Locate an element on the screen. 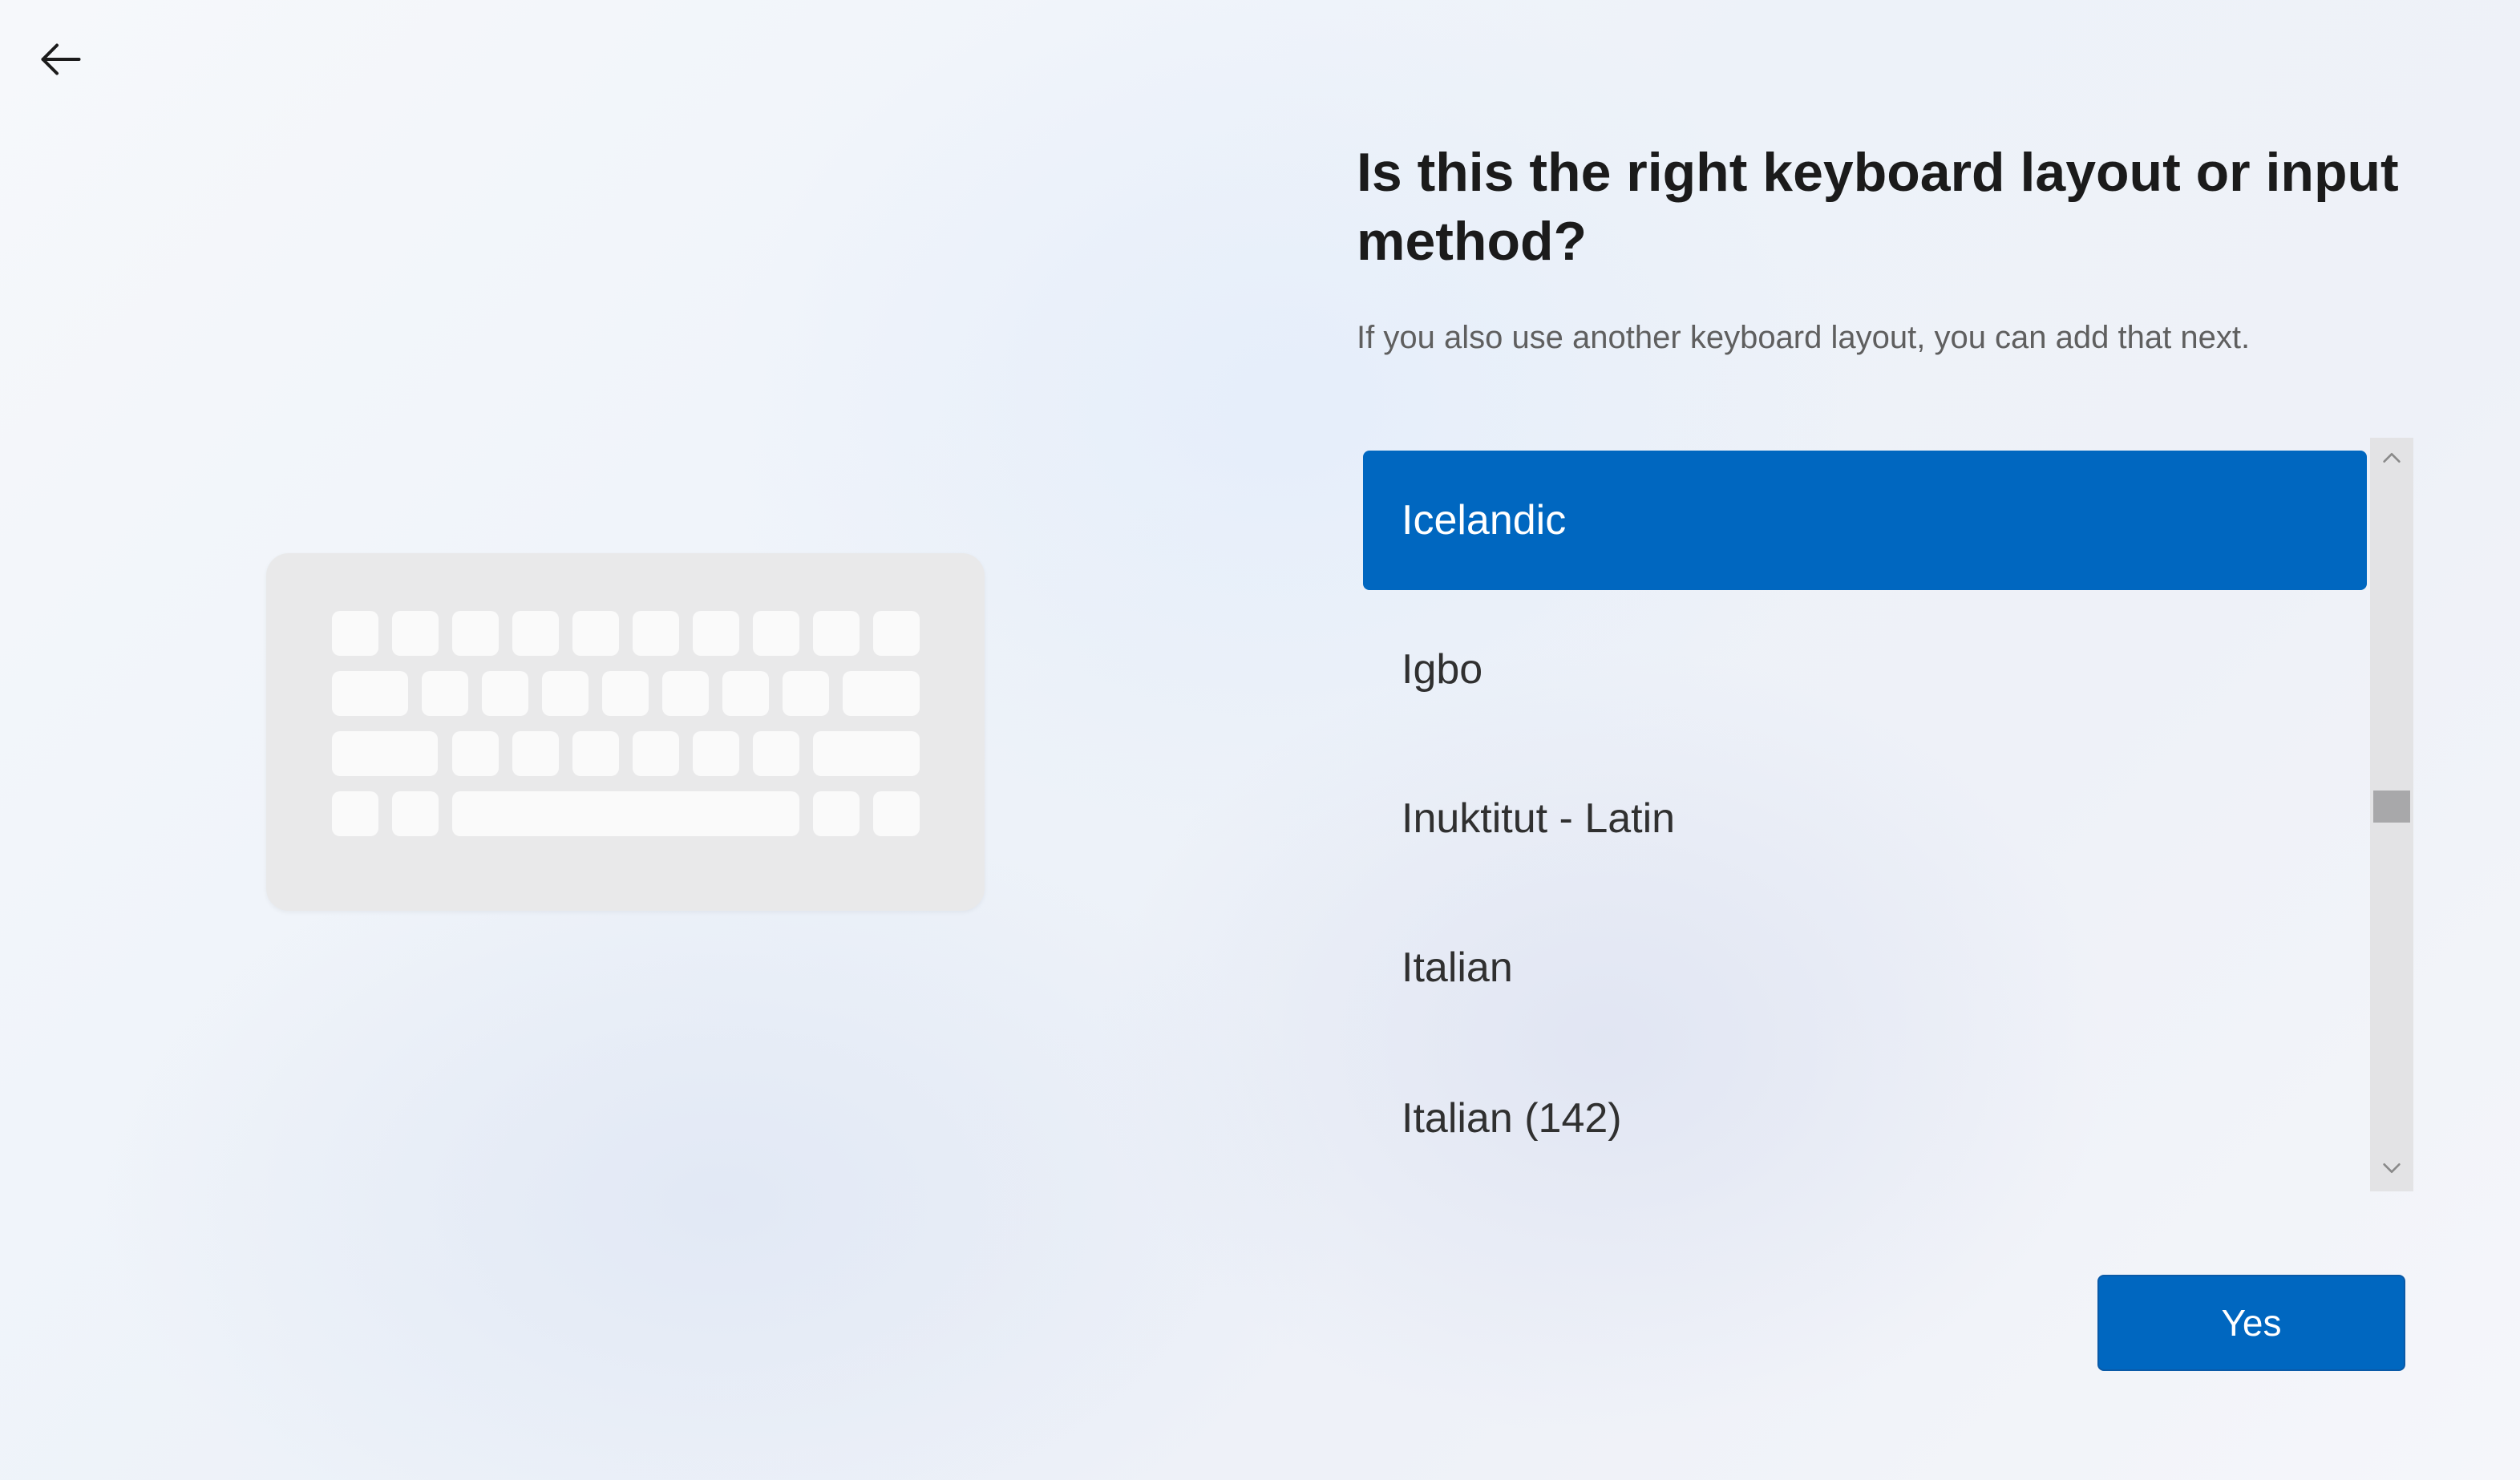 The width and height of the screenshot is (2520, 1480). chevron-up-icon is located at coordinates (2392, 459).